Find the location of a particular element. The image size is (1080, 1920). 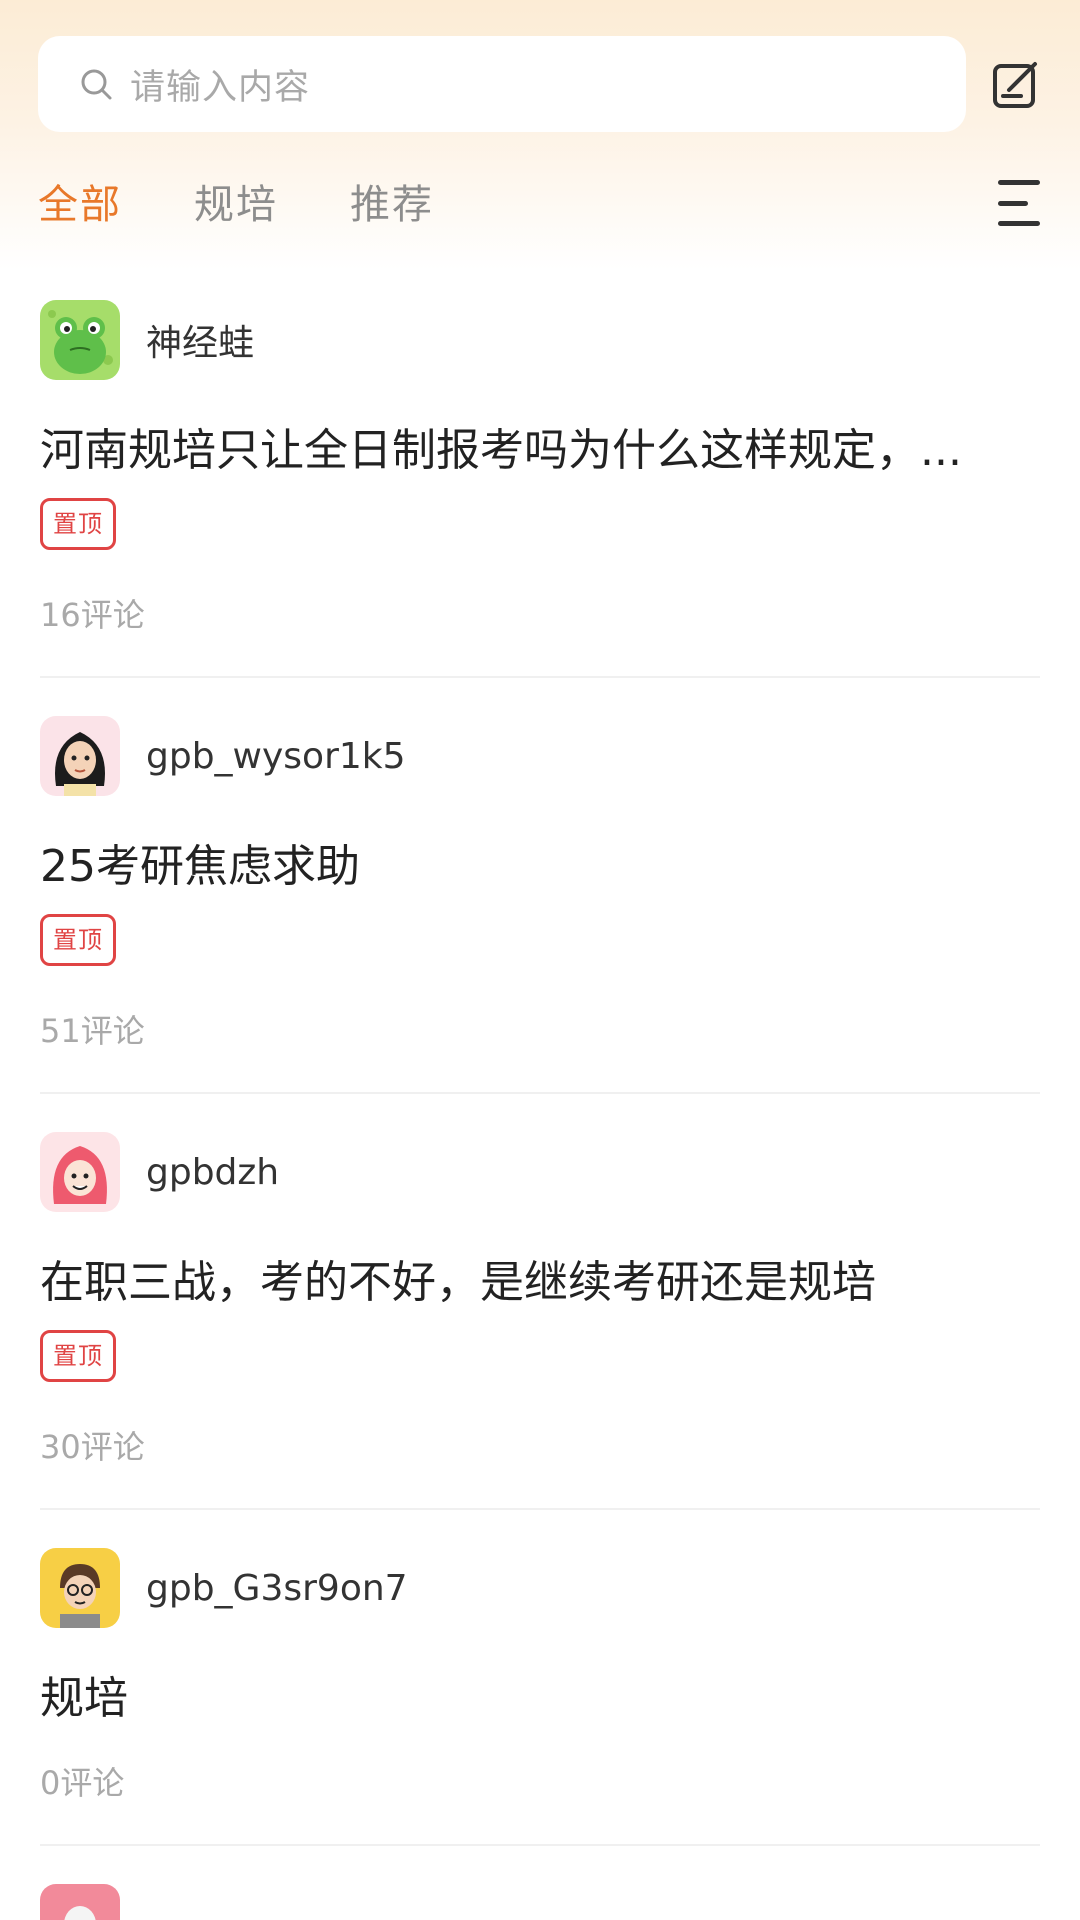

author-name: gpbdzh is located at coordinates (212, 1172).